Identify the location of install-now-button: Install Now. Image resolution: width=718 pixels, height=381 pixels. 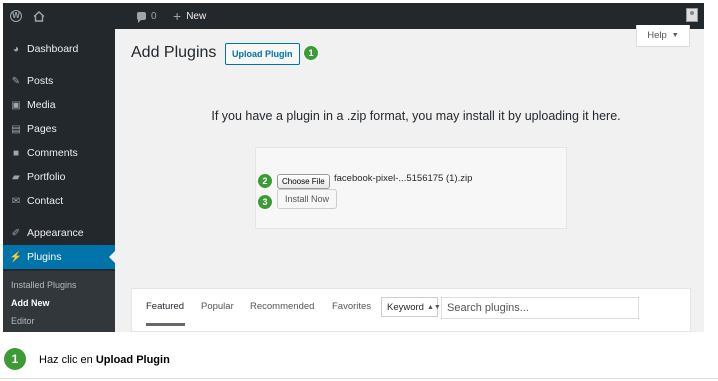
(307, 199).